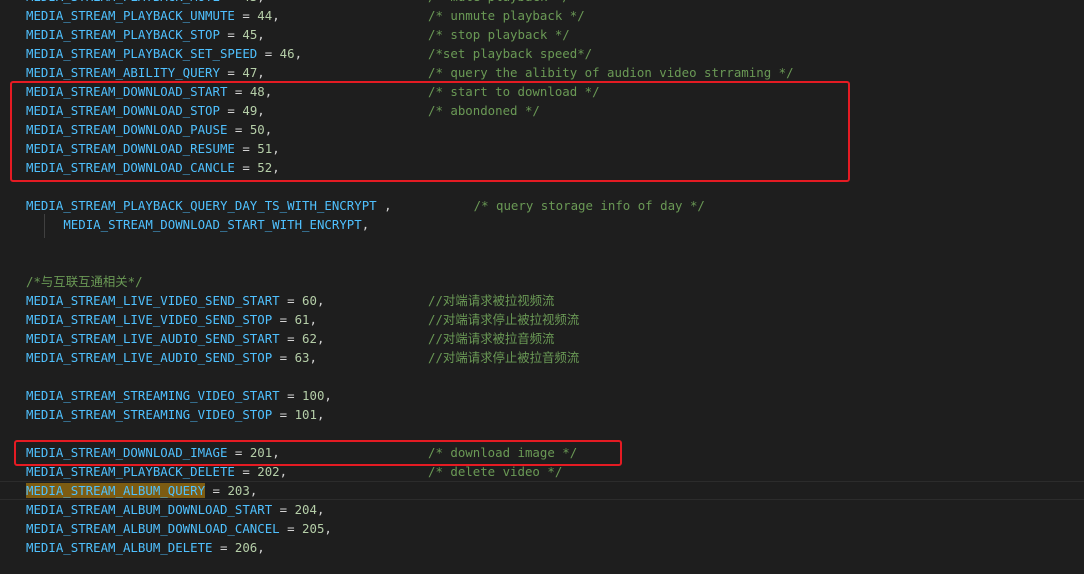  What do you see at coordinates (149, 357) in the screenshot?
I see `code-identifier: MEDIA_STREAM_LIVE_AUDIO_SEND_STOP` at bounding box center [149, 357].